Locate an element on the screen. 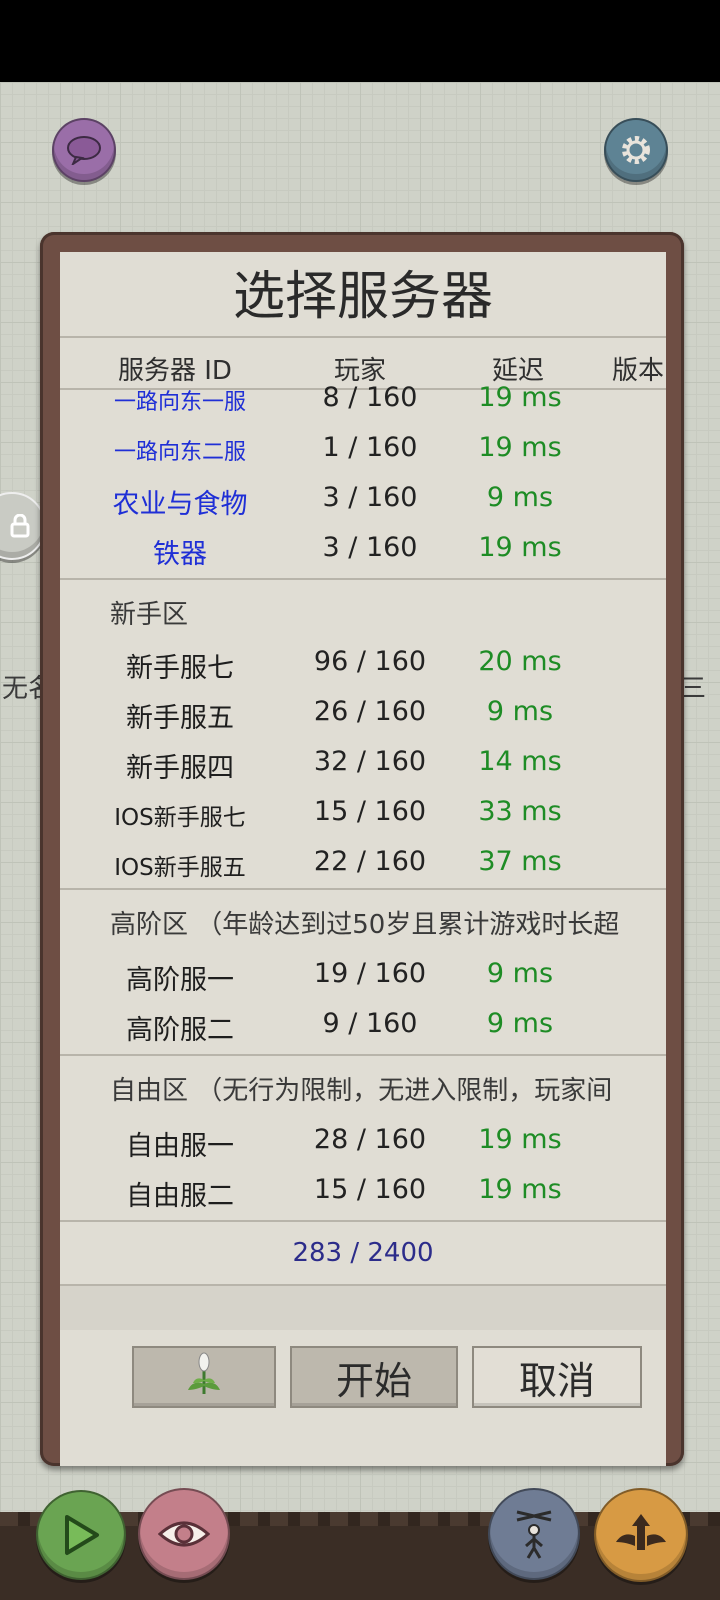  server-name: 高阶服二 is located at coordinates (180, 1027).